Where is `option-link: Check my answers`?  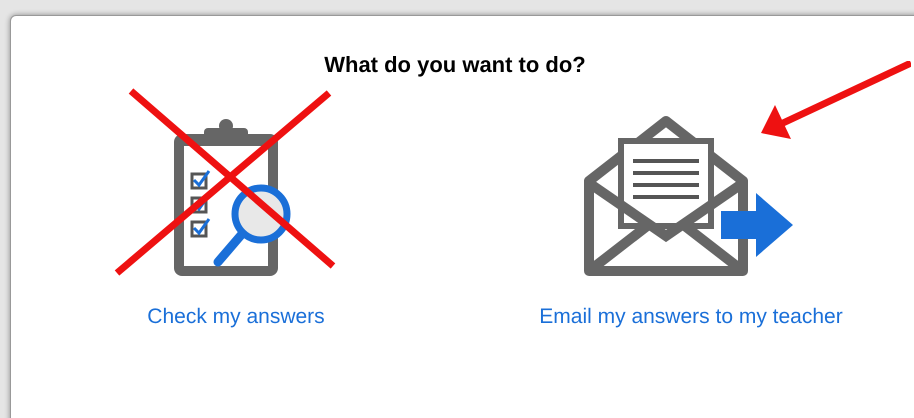
option-link: Check my answers is located at coordinates (236, 316).